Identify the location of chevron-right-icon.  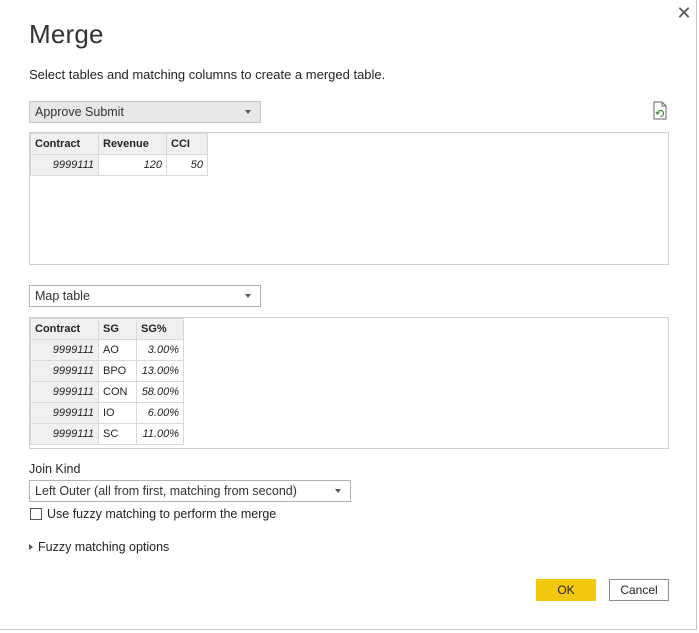
(31, 547).